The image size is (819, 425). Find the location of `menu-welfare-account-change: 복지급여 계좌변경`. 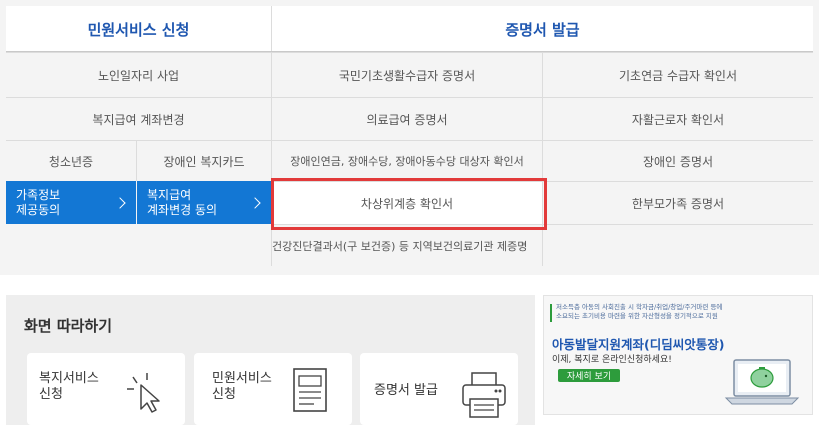

menu-welfare-account-change: 복지급여 계좌변경 is located at coordinates (138, 118).